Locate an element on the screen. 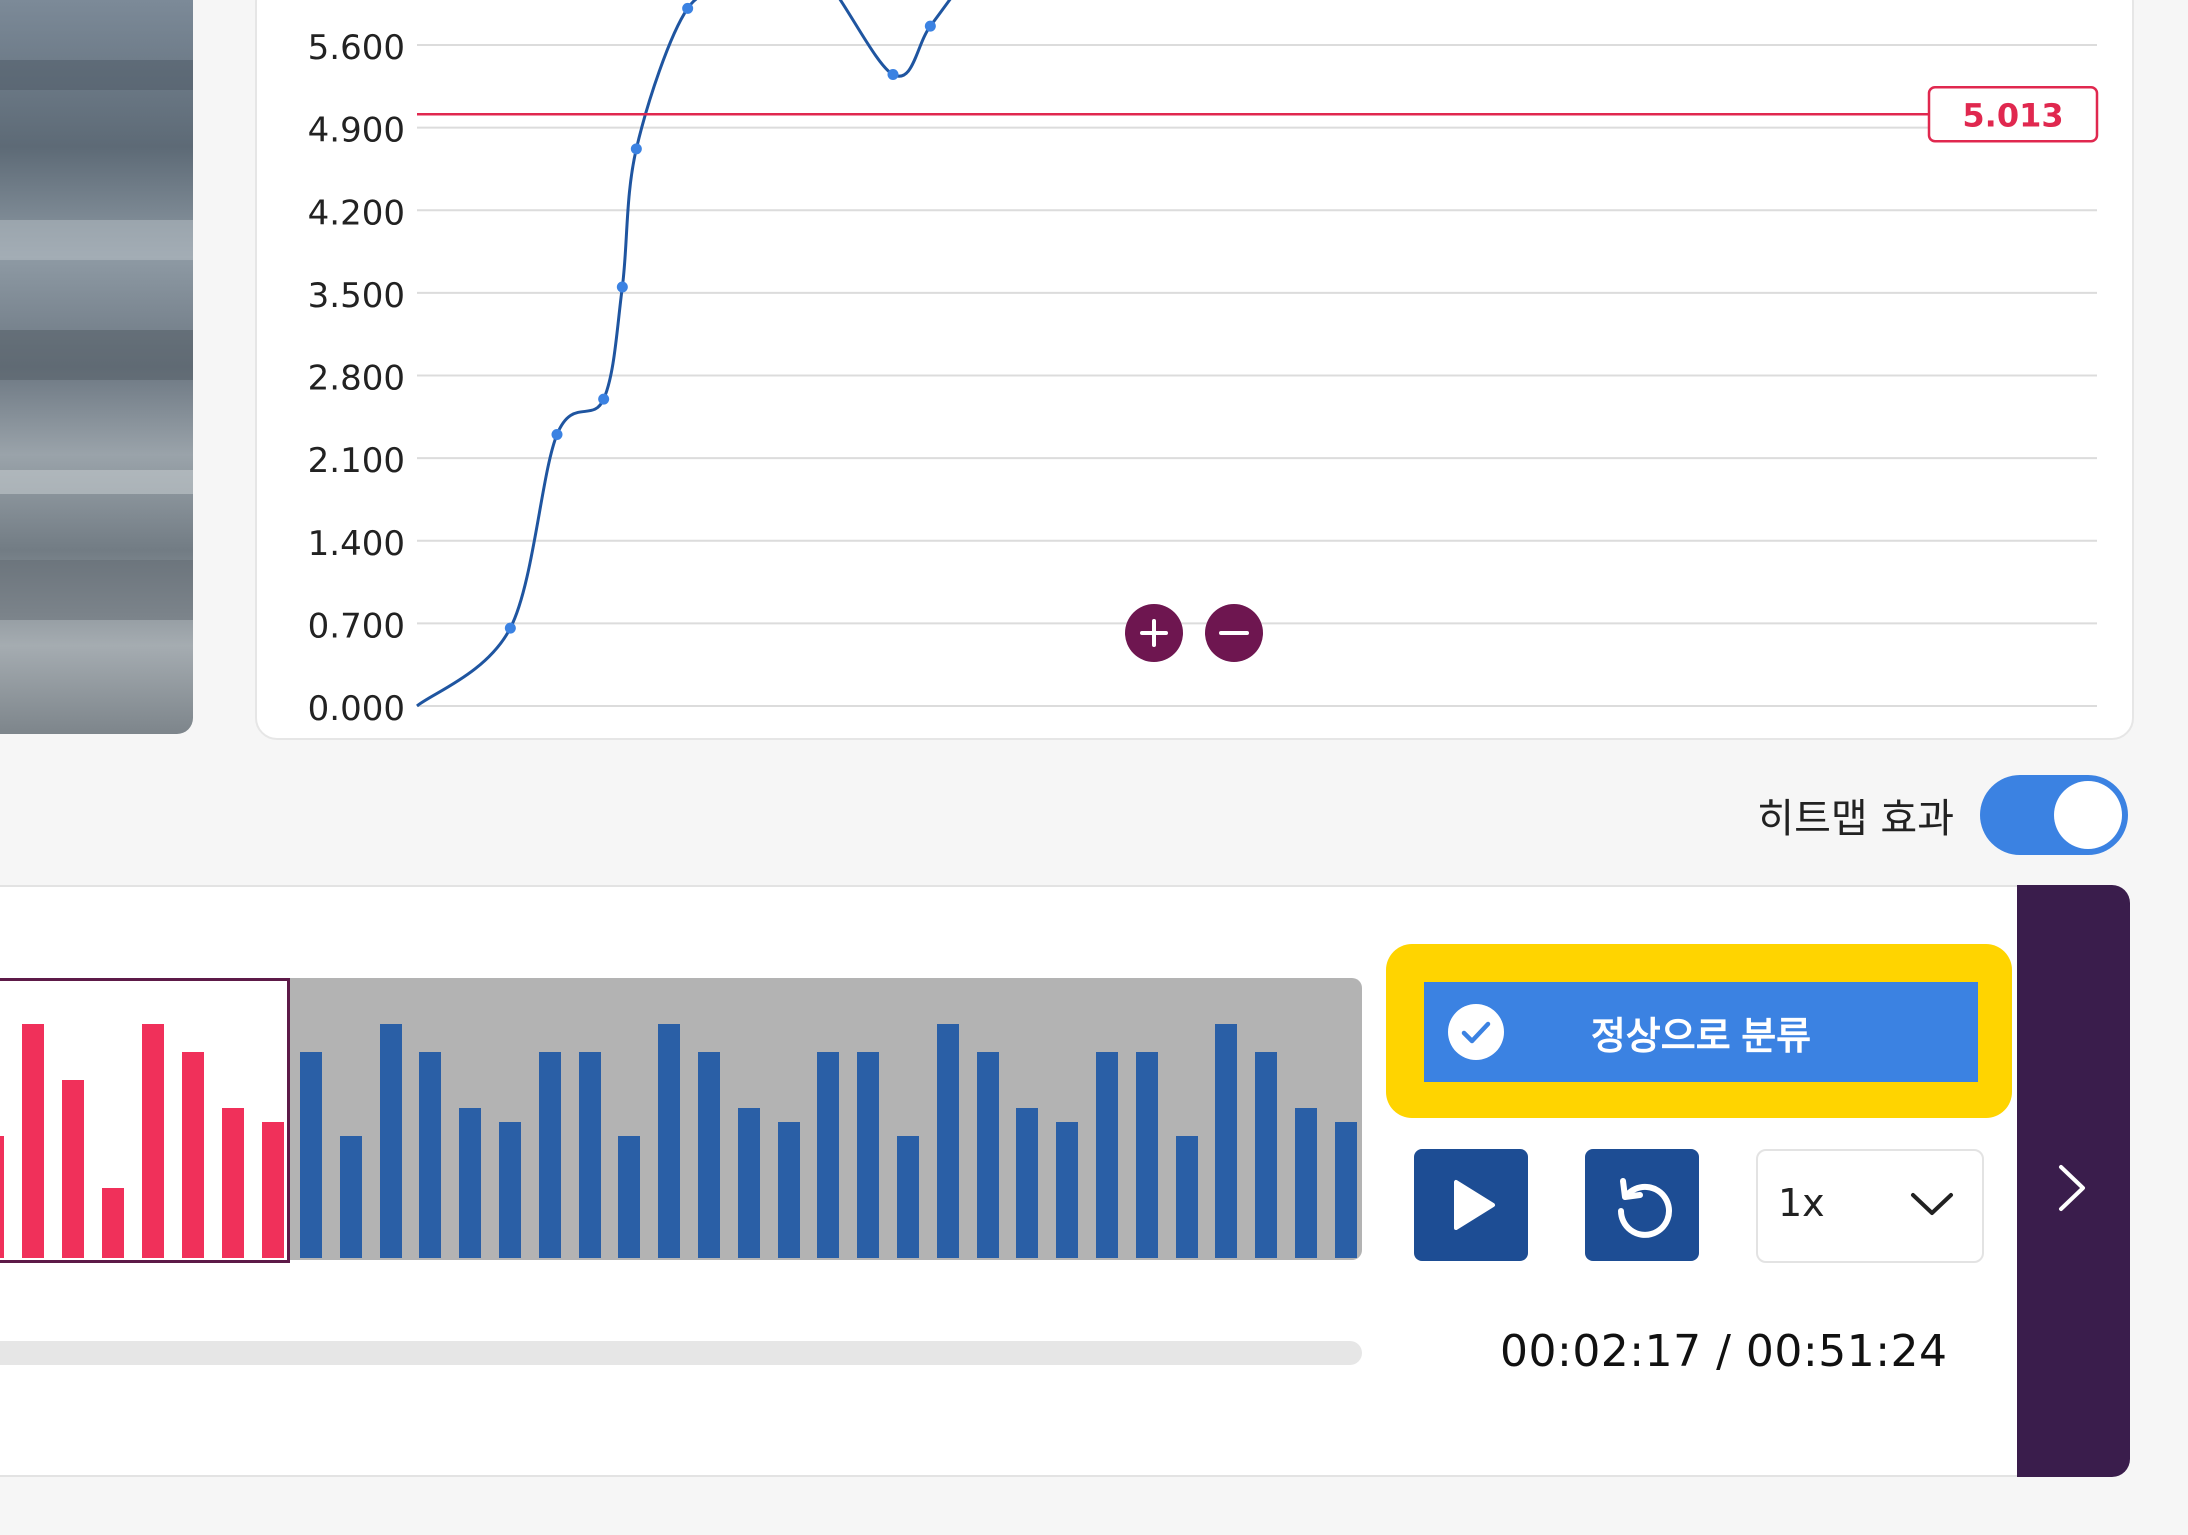  y-tick-label: 4.200 is located at coordinates (356, 213).